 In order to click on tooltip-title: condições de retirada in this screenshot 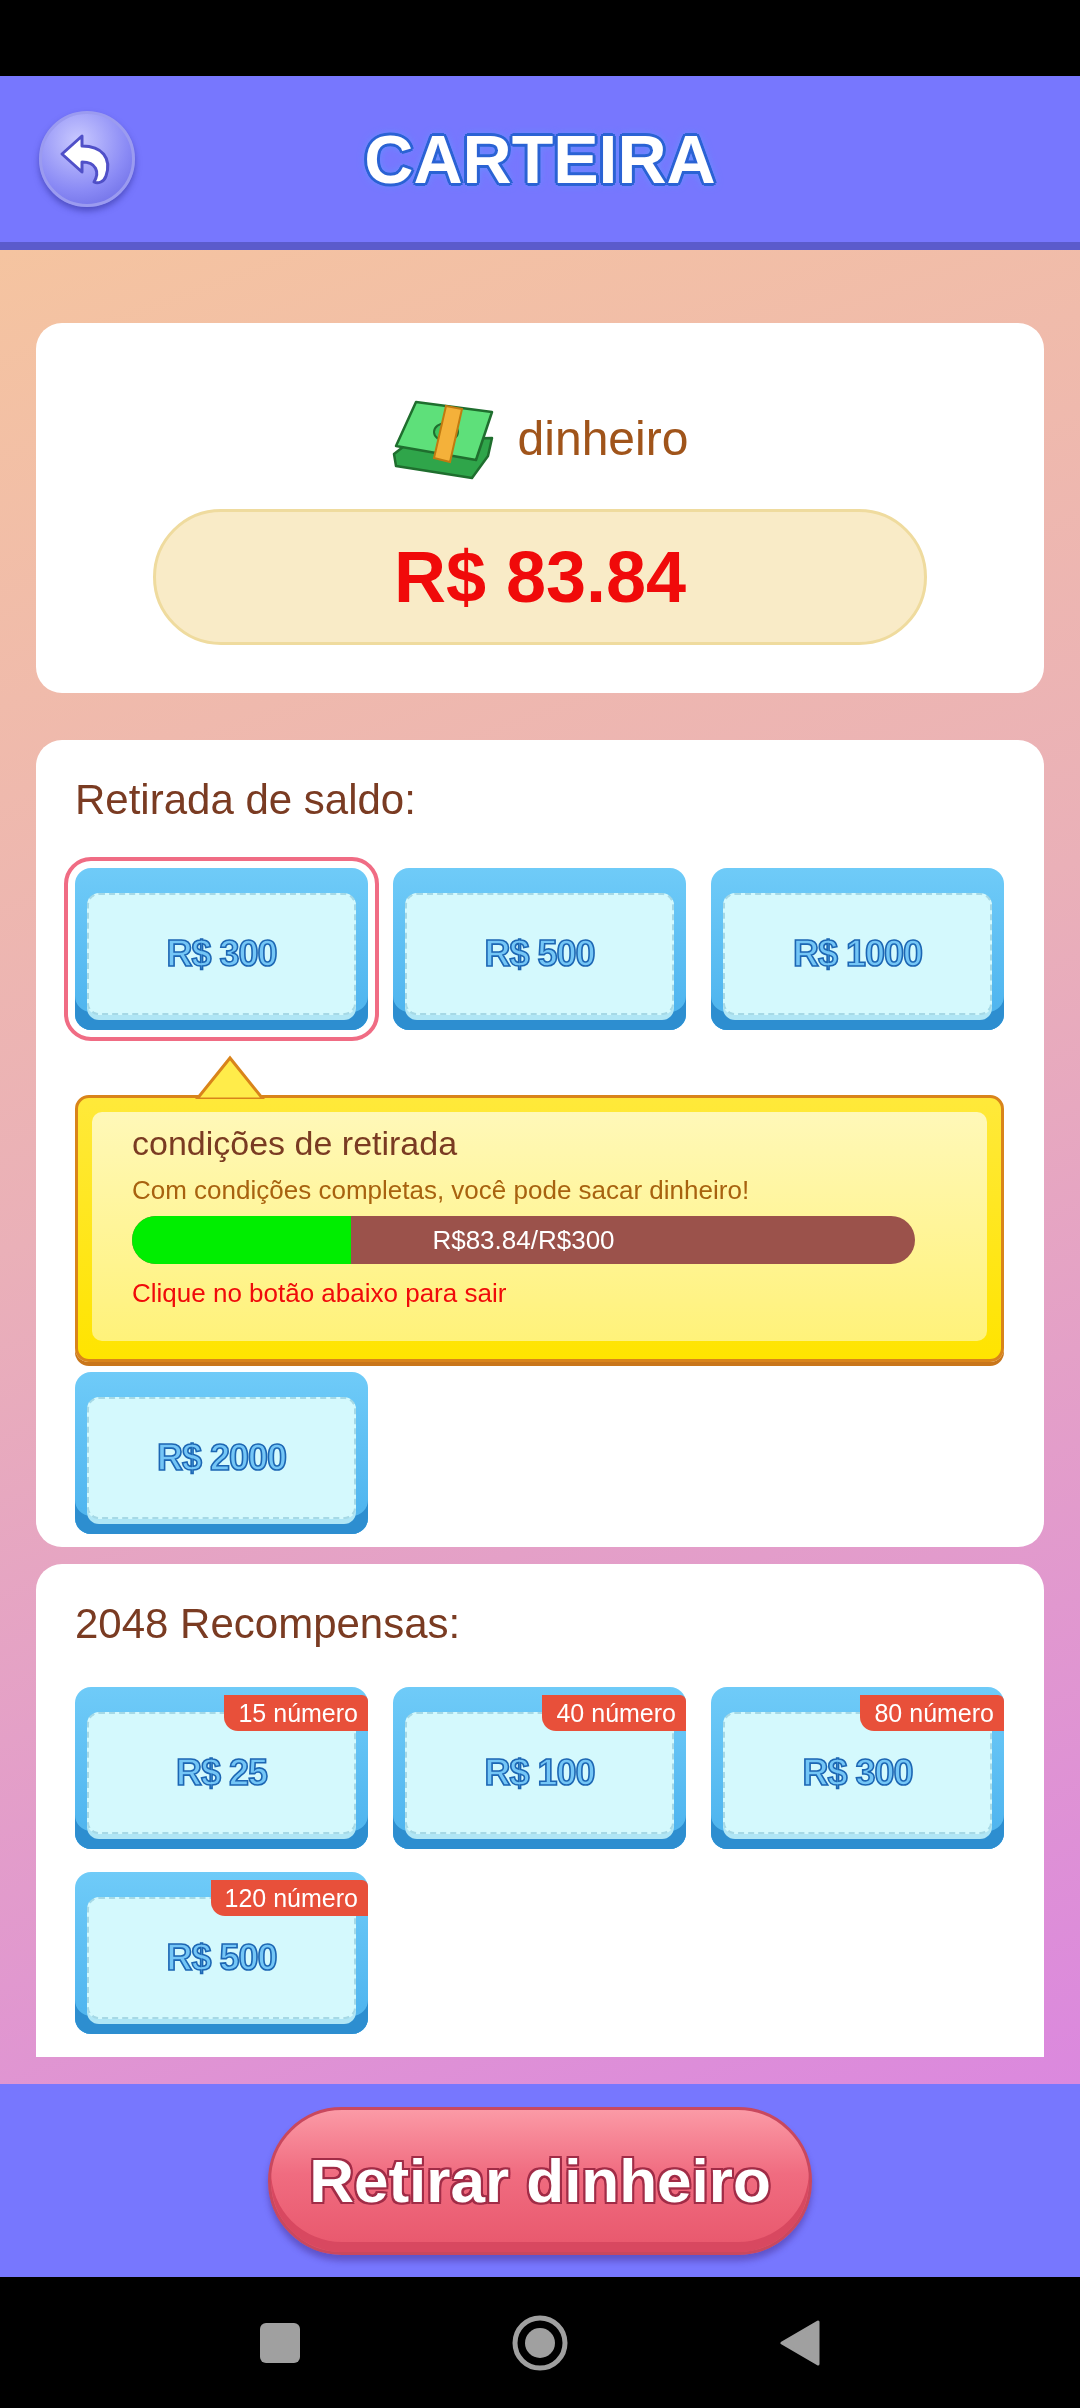, I will do `click(295, 1143)`.